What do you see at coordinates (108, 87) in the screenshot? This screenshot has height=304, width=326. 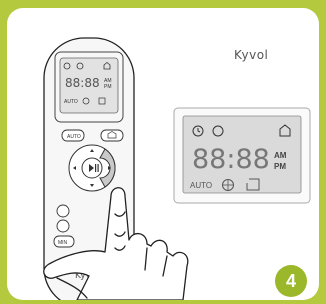 I see `remote-pm: PM` at bounding box center [108, 87].